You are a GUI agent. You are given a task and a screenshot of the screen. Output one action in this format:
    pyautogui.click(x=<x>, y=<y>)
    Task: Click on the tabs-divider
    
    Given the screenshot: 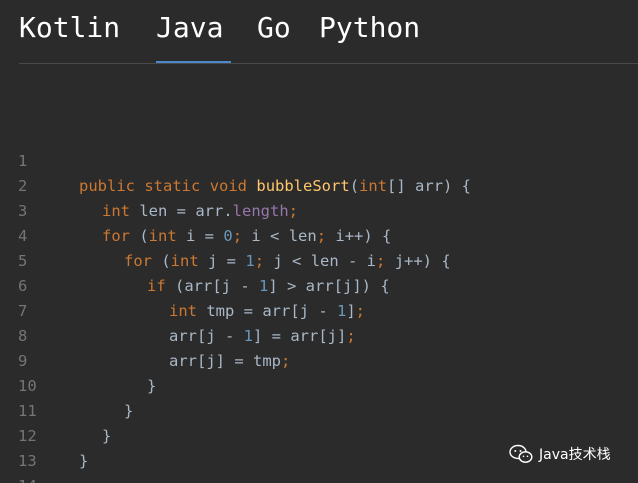 What is the action you would take?
    pyautogui.click(x=328, y=63)
    